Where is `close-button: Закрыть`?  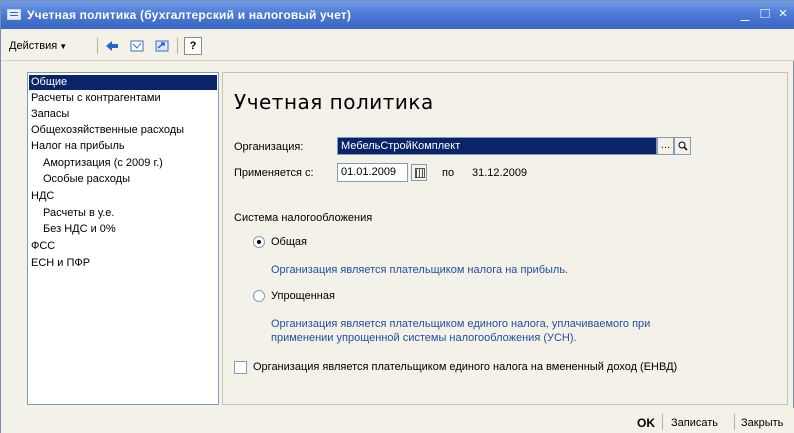
close-button: Закрыть is located at coordinates (762, 423).